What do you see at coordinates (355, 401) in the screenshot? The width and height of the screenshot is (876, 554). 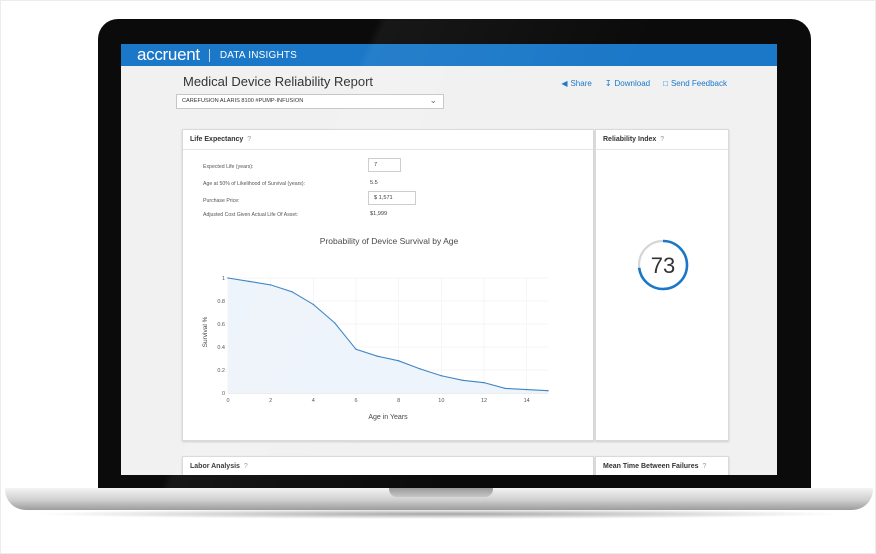 I see `x-tick-label: 6` at bounding box center [355, 401].